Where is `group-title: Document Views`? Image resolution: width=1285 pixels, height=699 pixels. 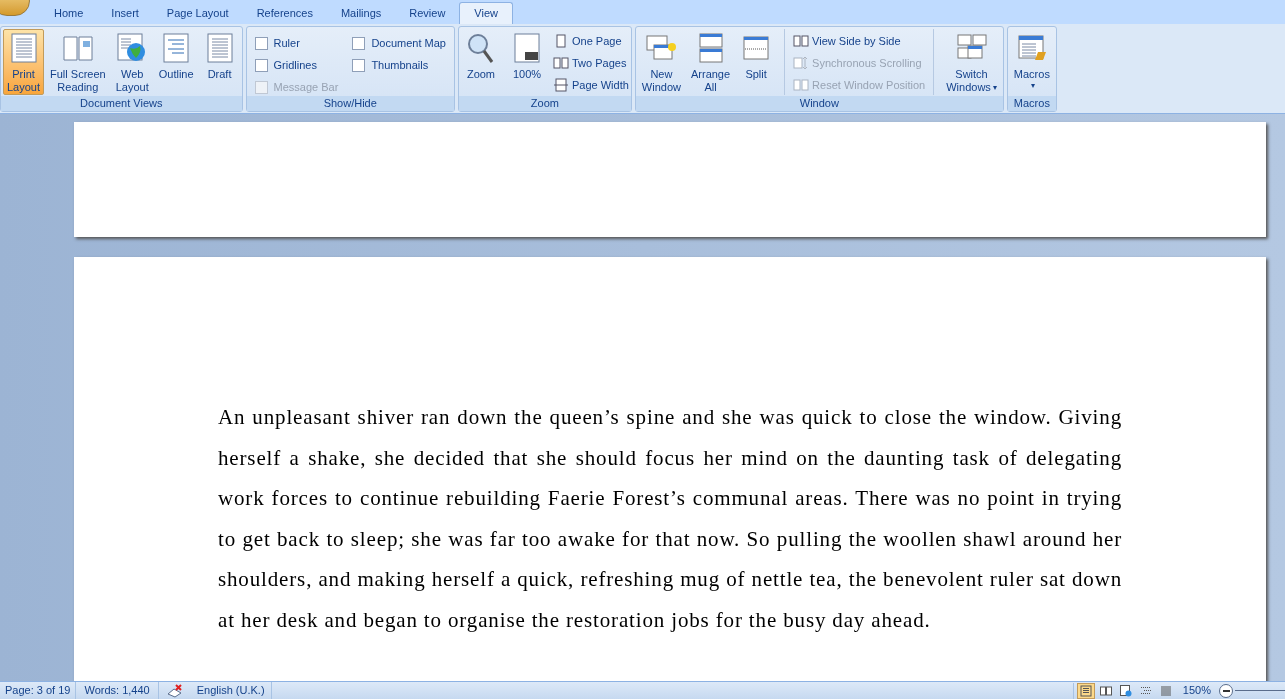 group-title: Document Views is located at coordinates (121, 103).